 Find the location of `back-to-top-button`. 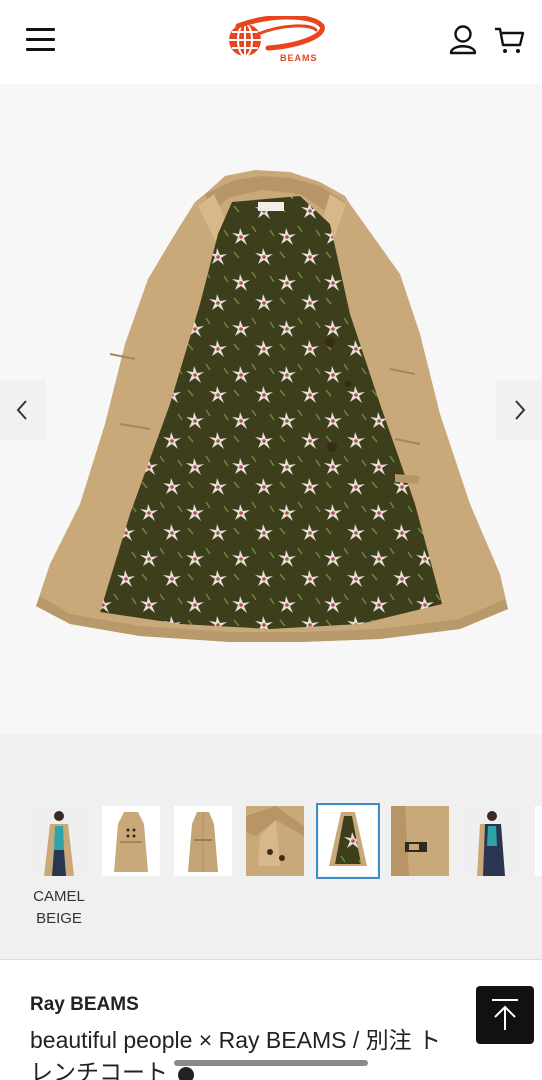

back-to-top-button is located at coordinates (505, 1015).